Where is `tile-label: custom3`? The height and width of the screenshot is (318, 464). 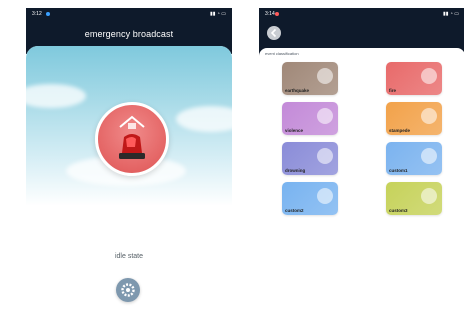 tile-label: custom3 is located at coordinates (398, 210).